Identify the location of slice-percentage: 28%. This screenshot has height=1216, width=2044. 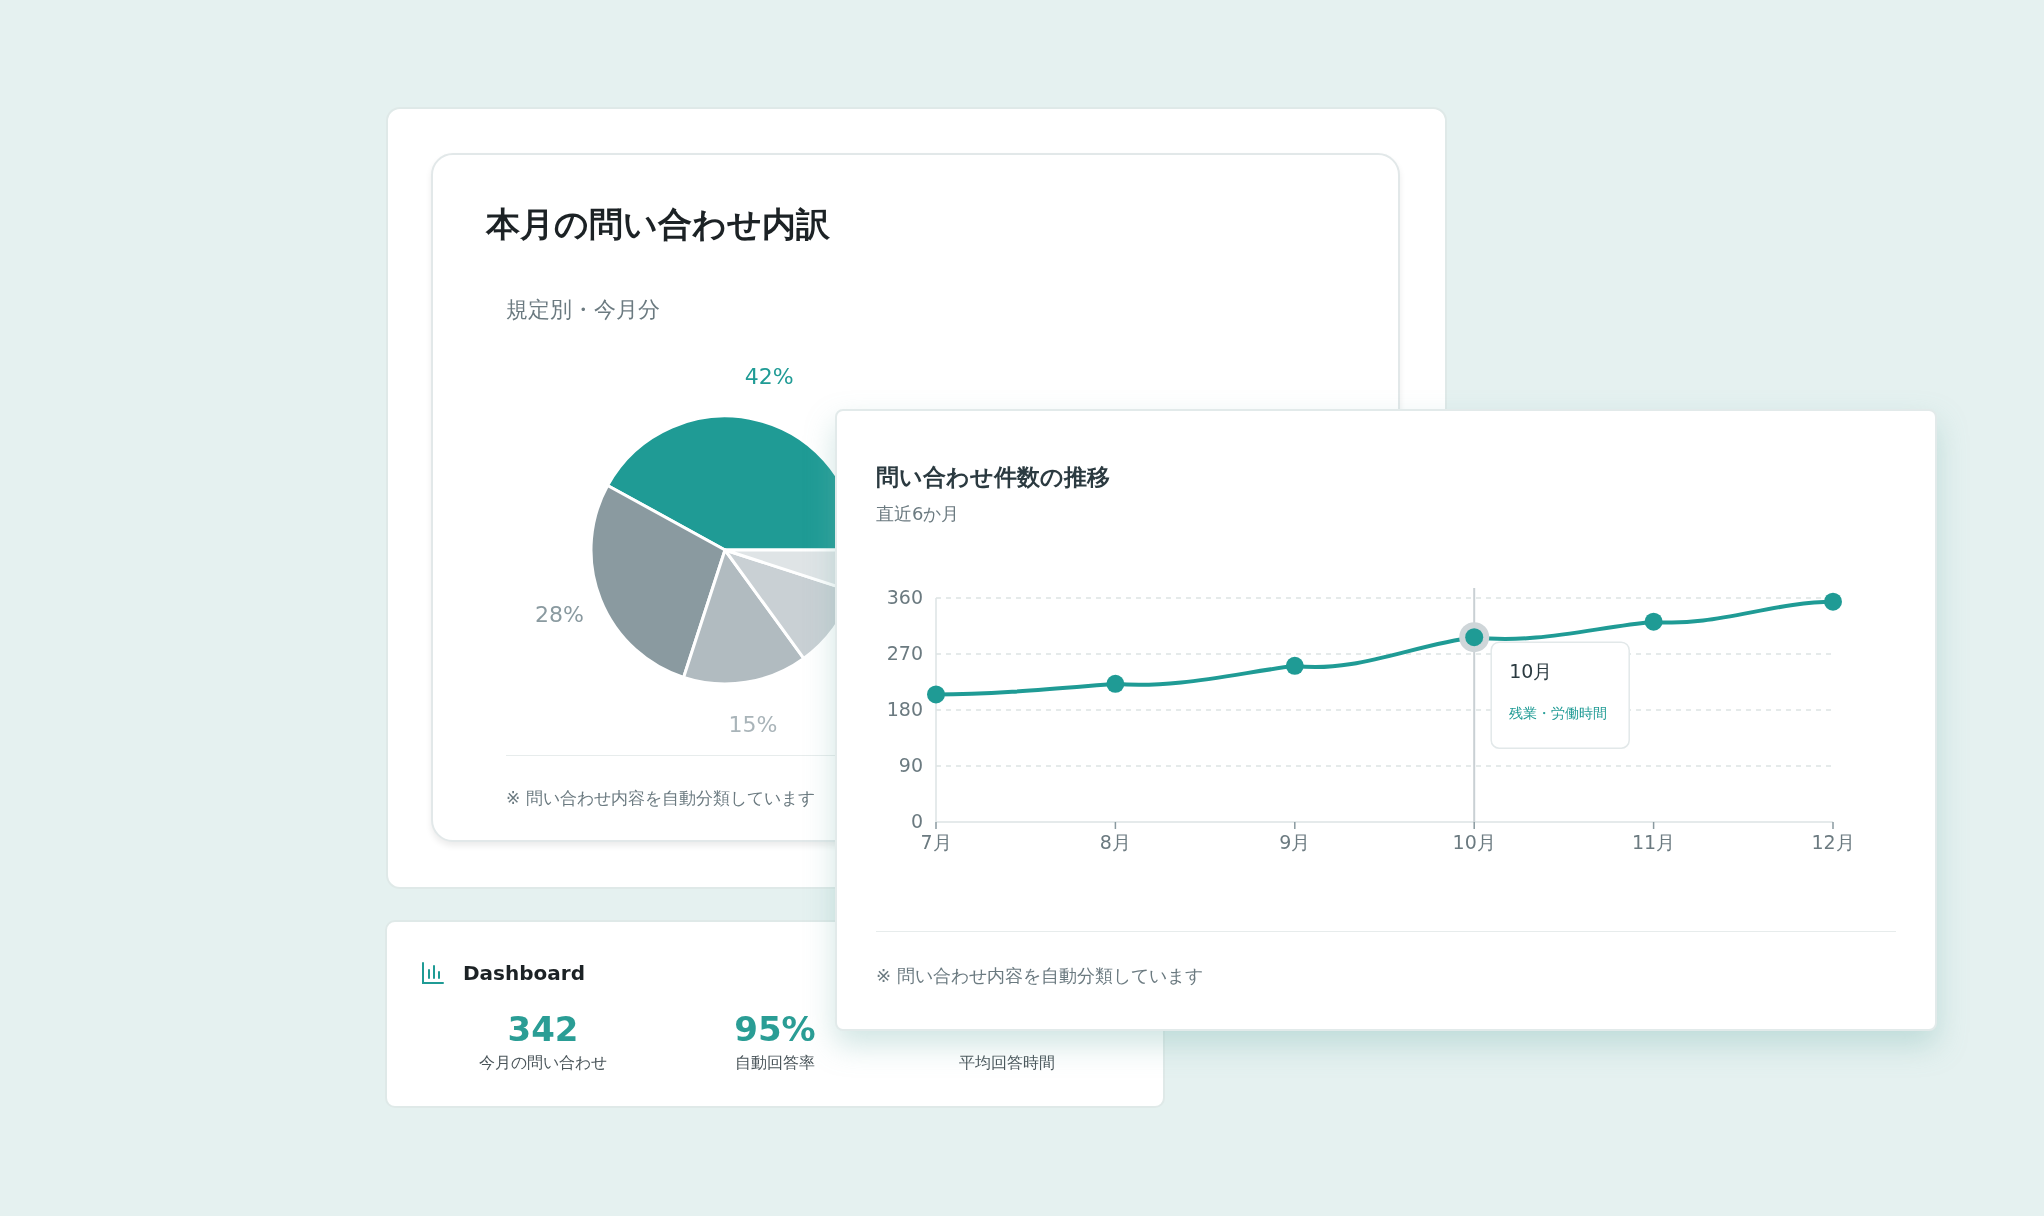
(559, 614).